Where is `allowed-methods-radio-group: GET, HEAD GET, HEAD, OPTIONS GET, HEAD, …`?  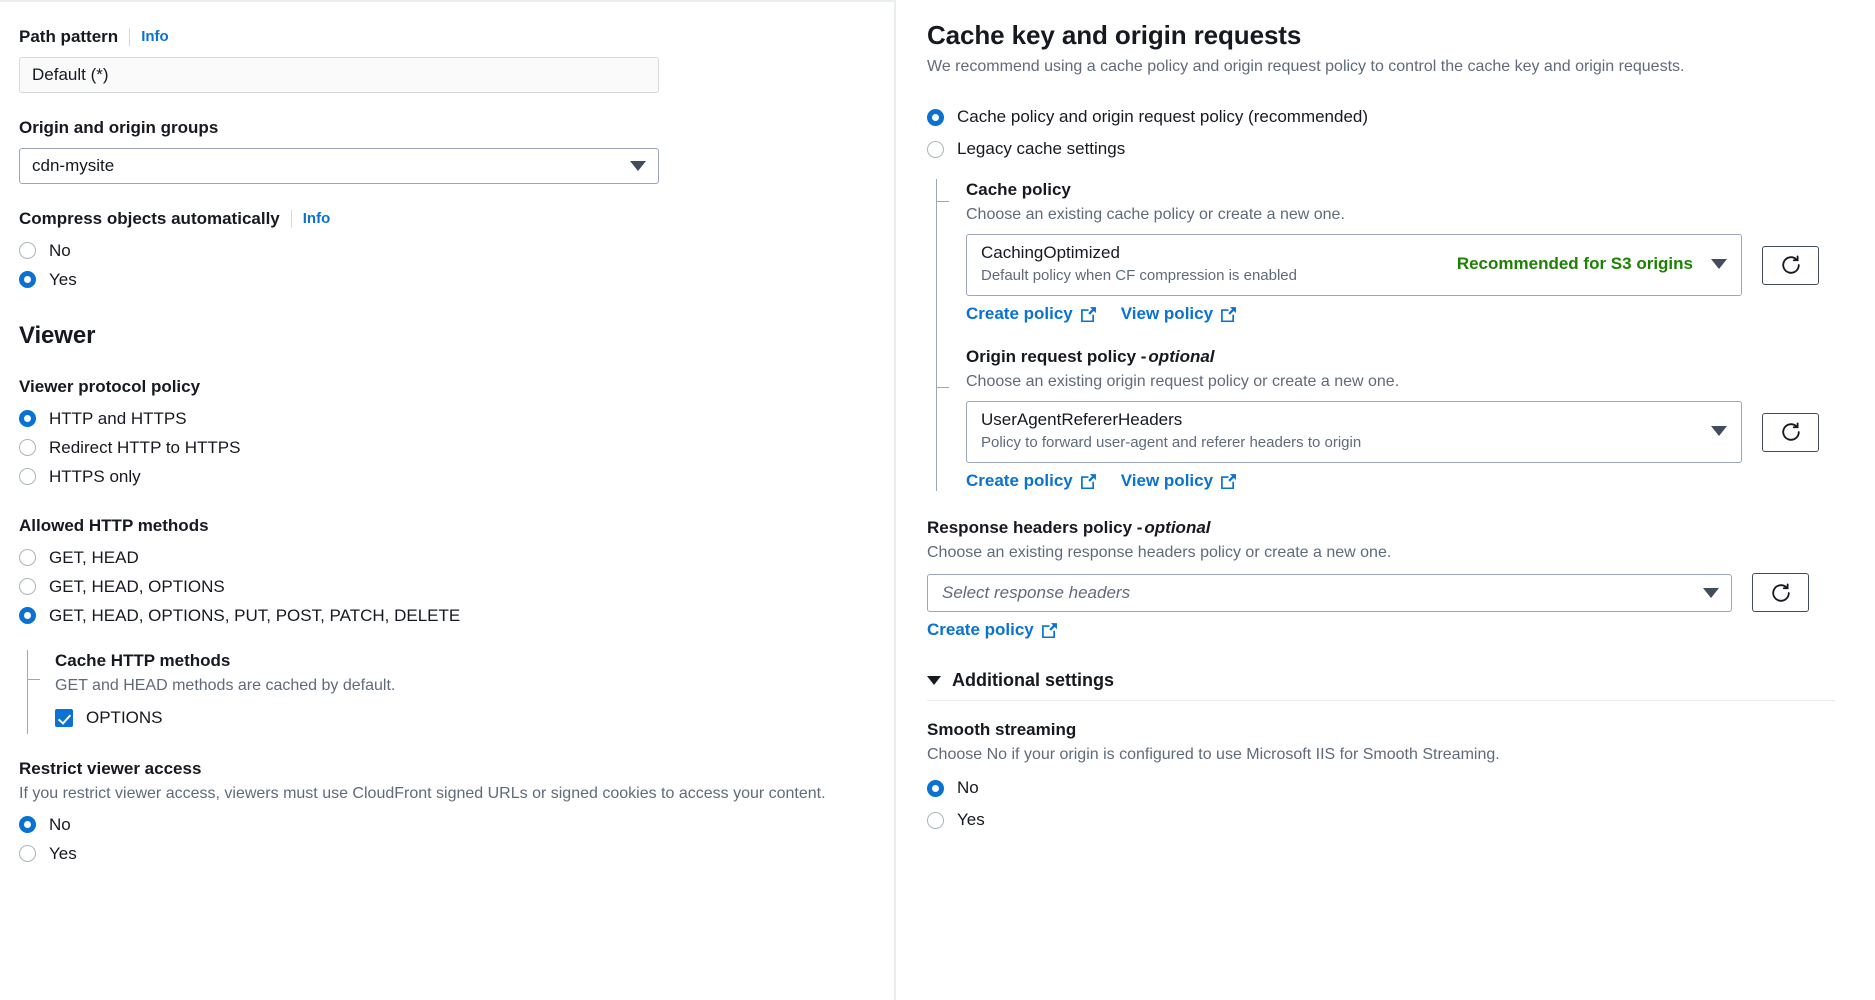 allowed-methods-radio-group: GET, HEAD GET, HEAD, OPTIONS GET, HEAD, … is located at coordinates (446, 586).